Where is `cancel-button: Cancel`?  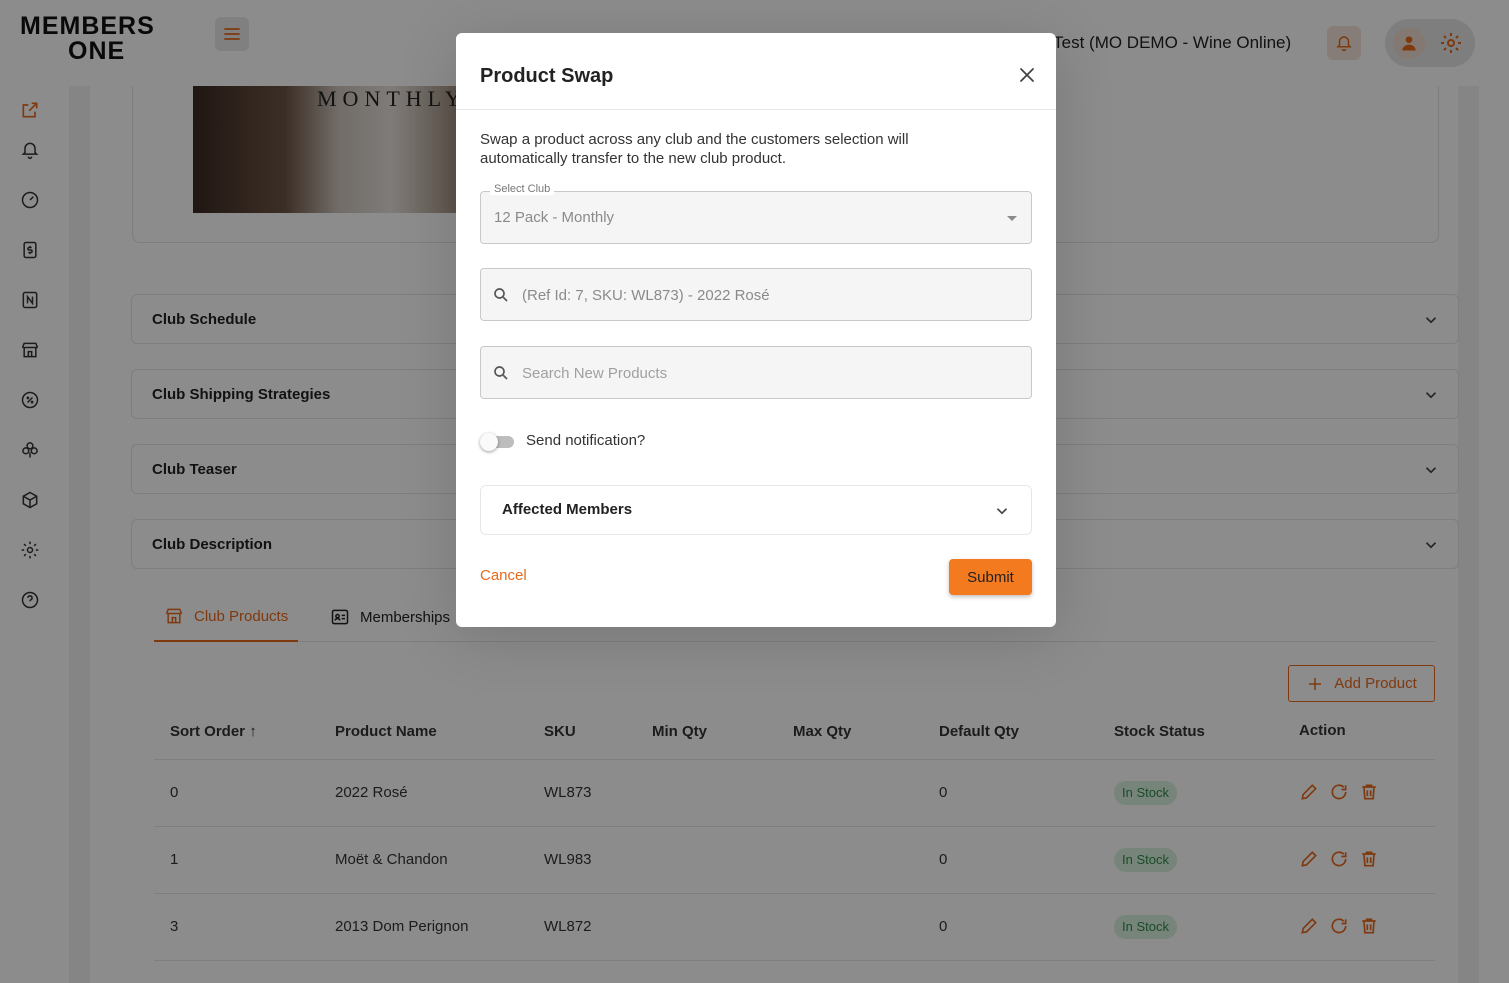
cancel-button: Cancel is located at coordinates (503, 575).